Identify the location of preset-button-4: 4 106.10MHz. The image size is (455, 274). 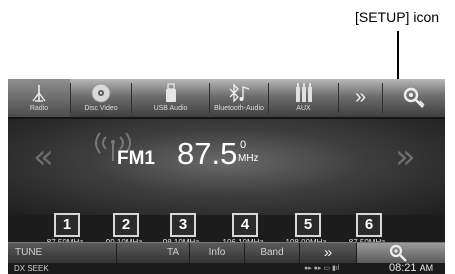
(243, 230).